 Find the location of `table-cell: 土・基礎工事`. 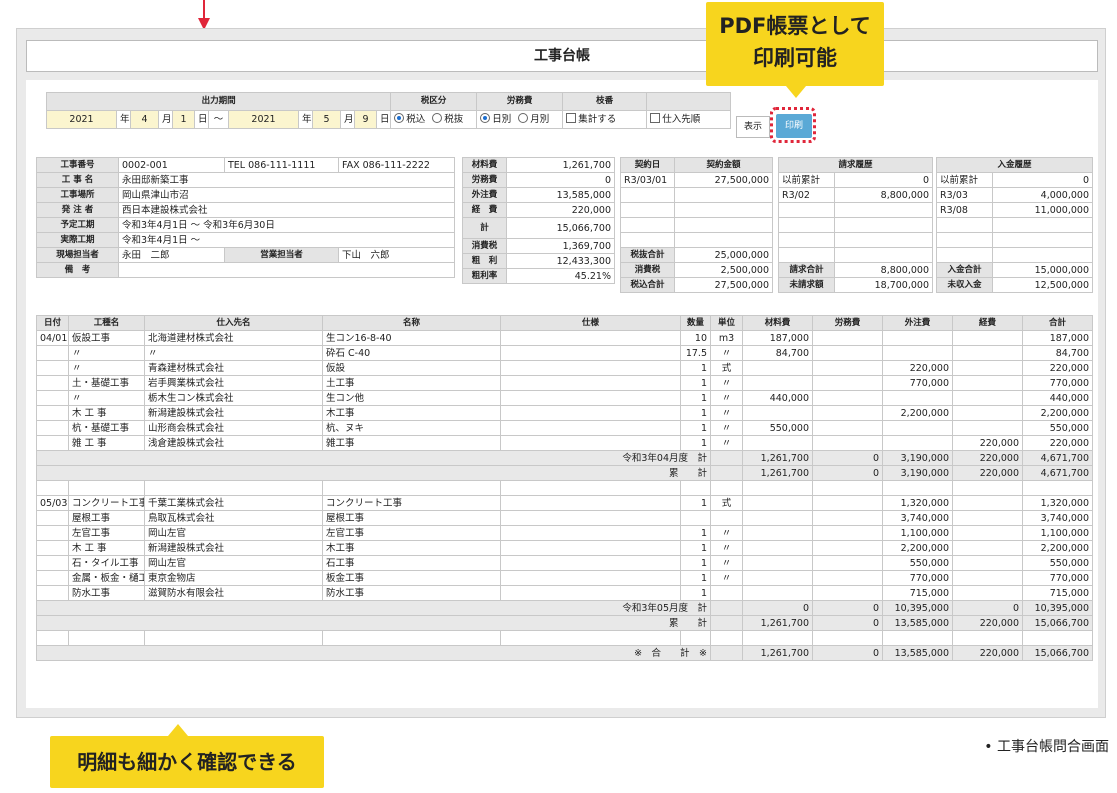

table-cell: 土・基礎工事 is located at coordinates (106, 383).